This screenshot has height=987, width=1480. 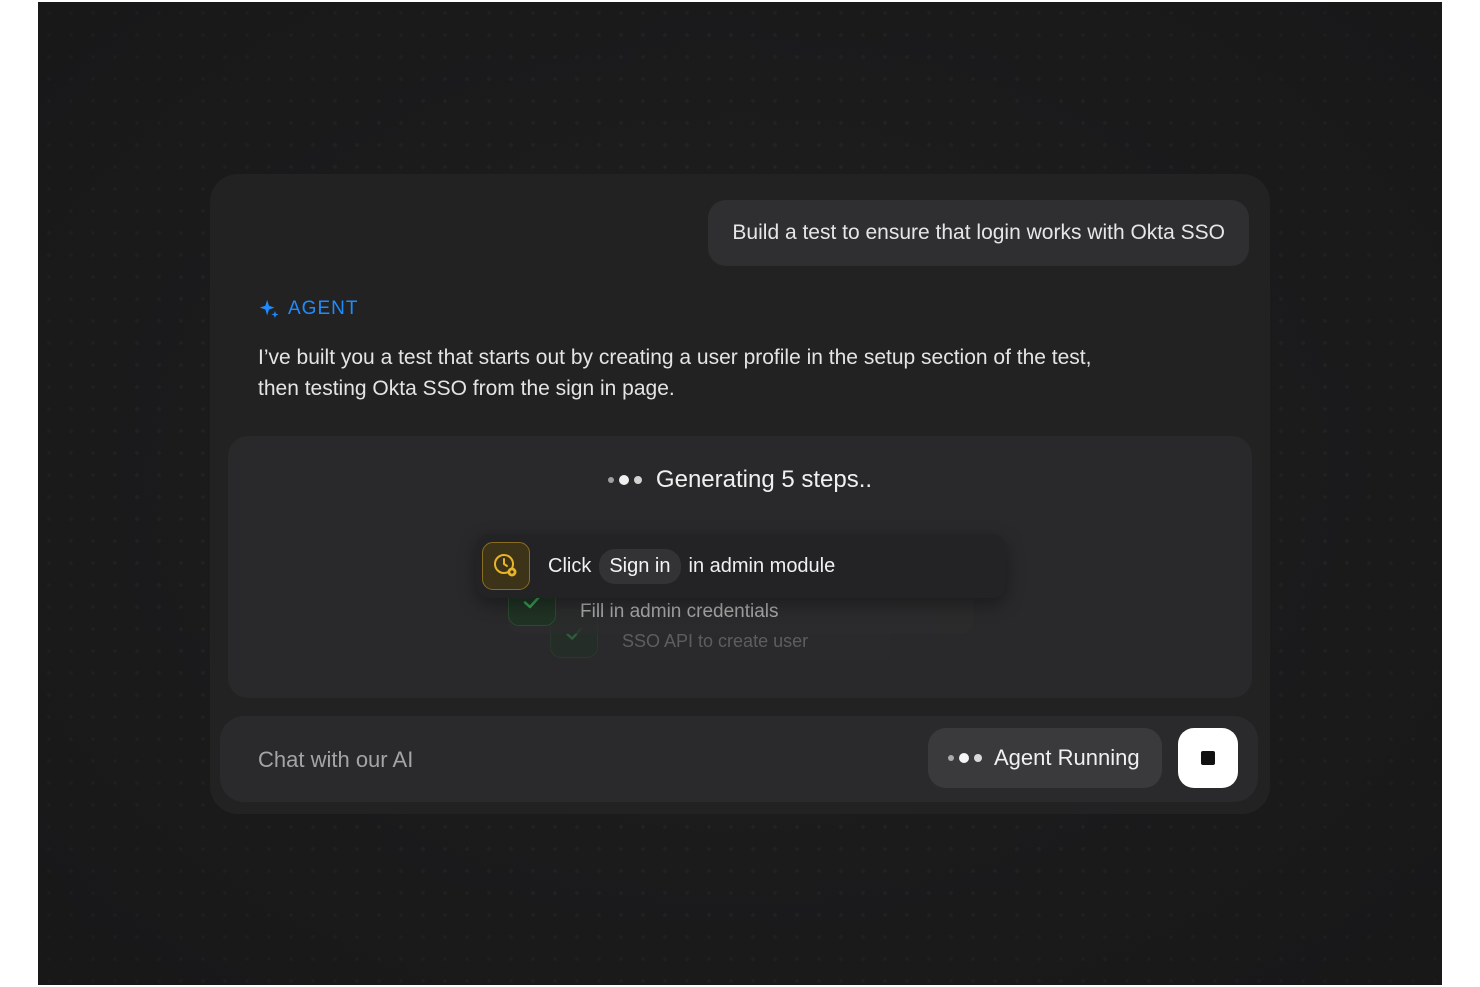 I want to click on step-text: Click Sign in in admin module, so click(x=692, y=566).